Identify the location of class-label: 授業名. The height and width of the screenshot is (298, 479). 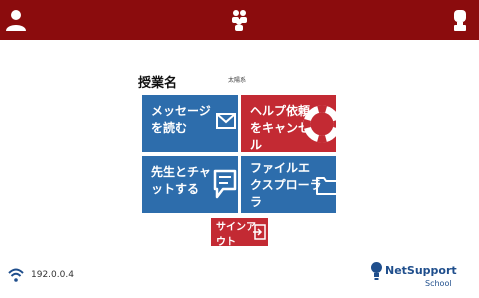
(158, 83).